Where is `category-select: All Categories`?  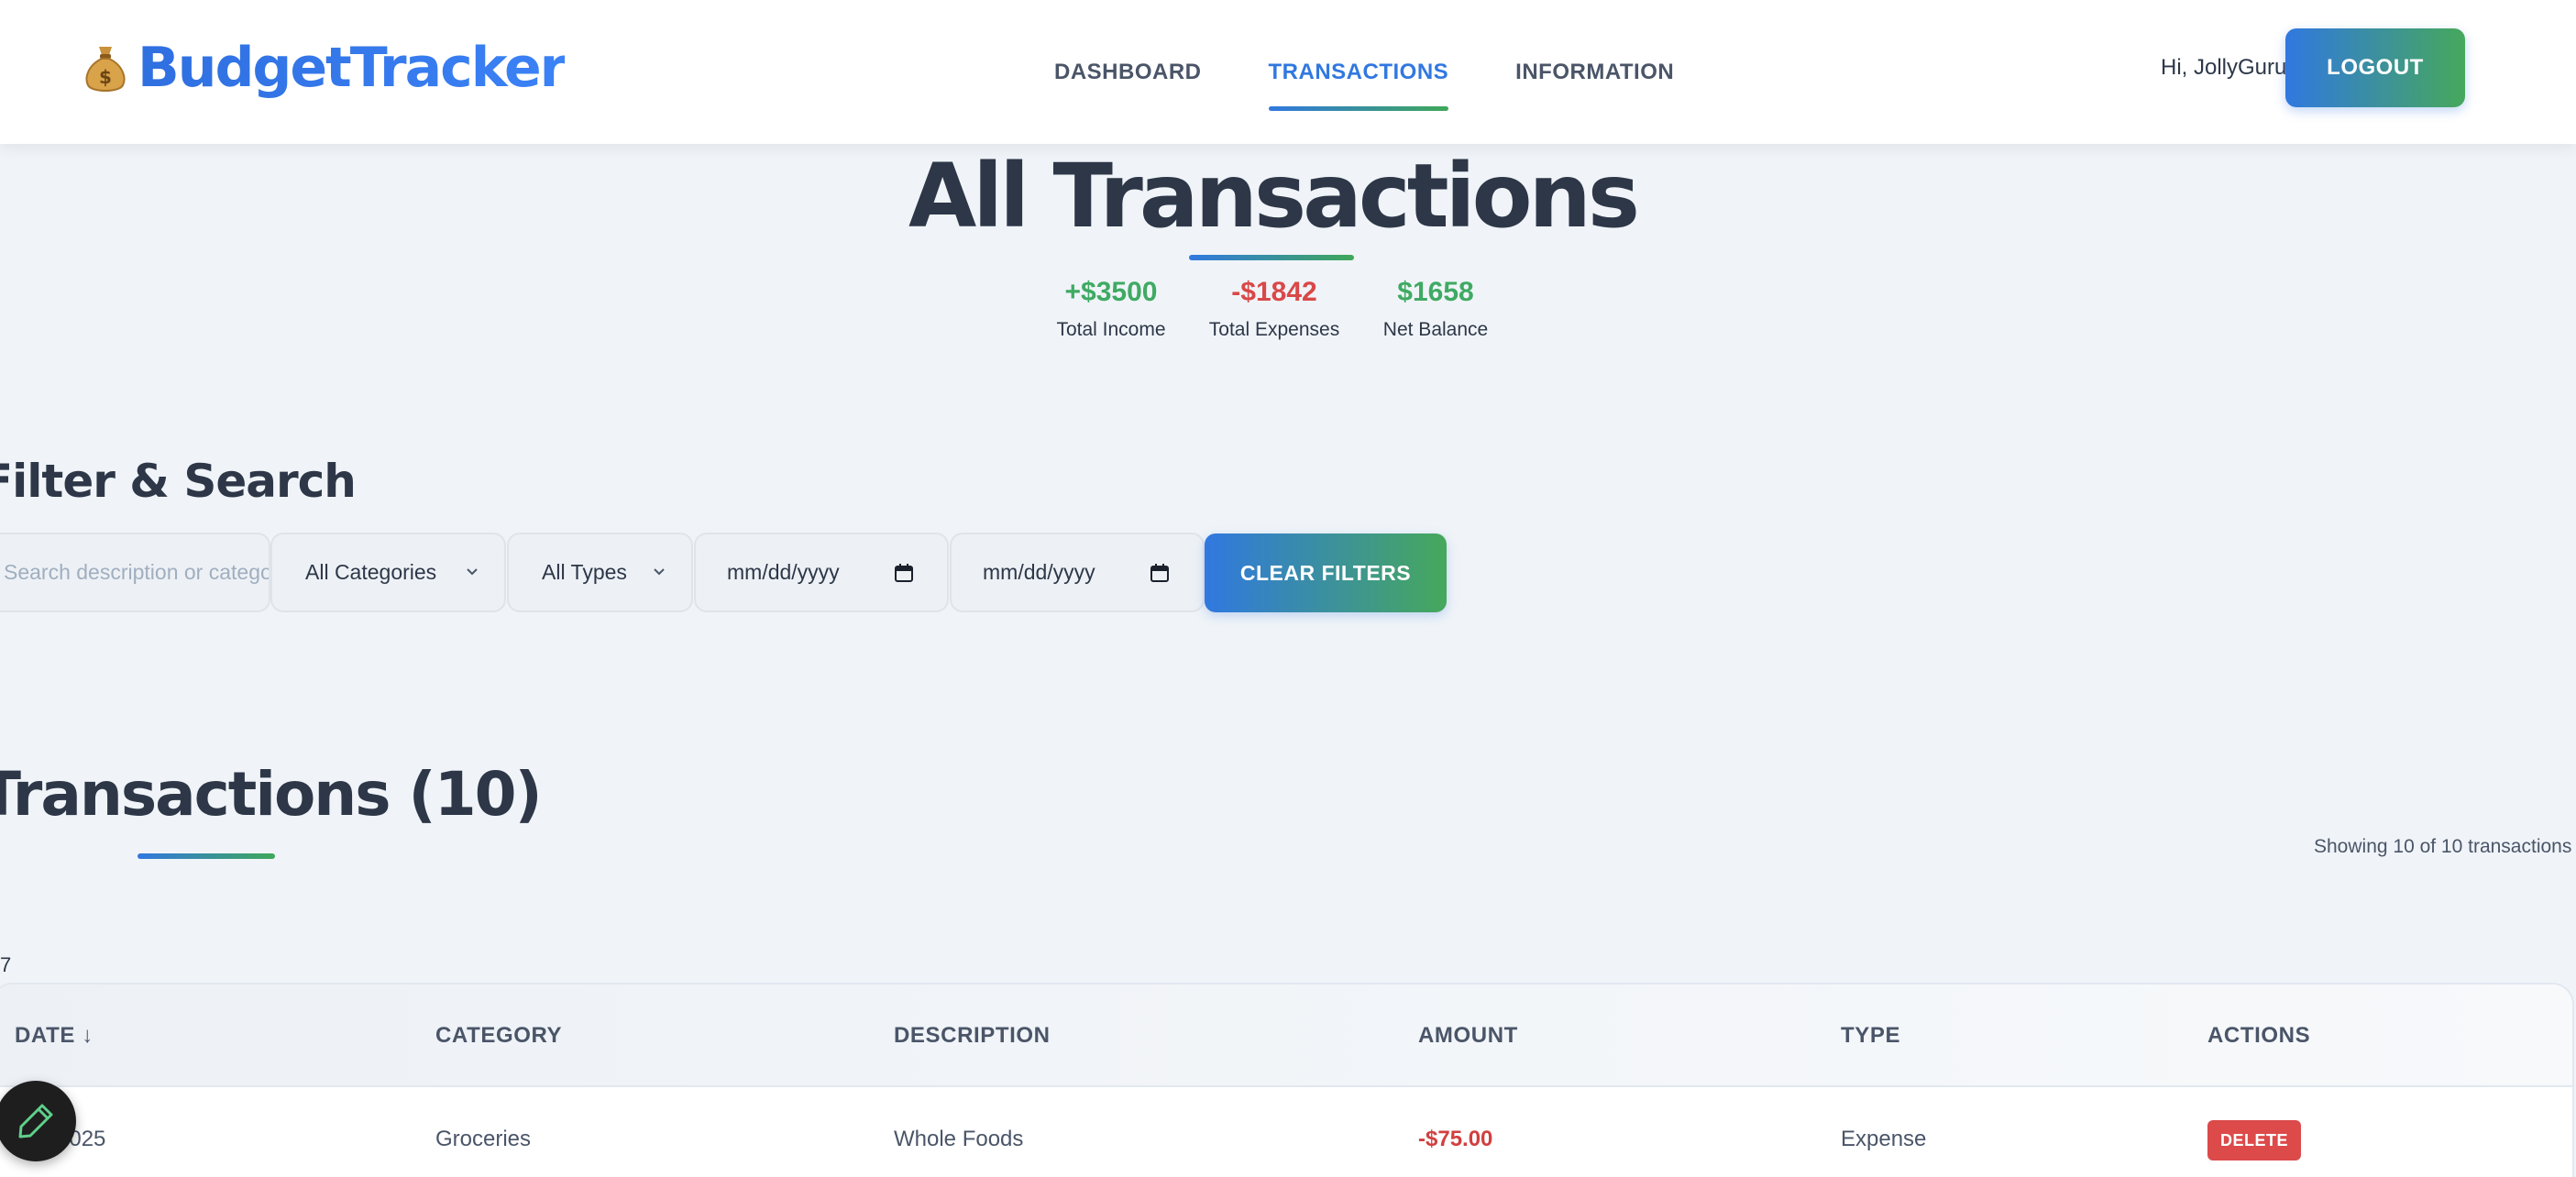 category-select: All Categories is located at coordinates (388, 572).